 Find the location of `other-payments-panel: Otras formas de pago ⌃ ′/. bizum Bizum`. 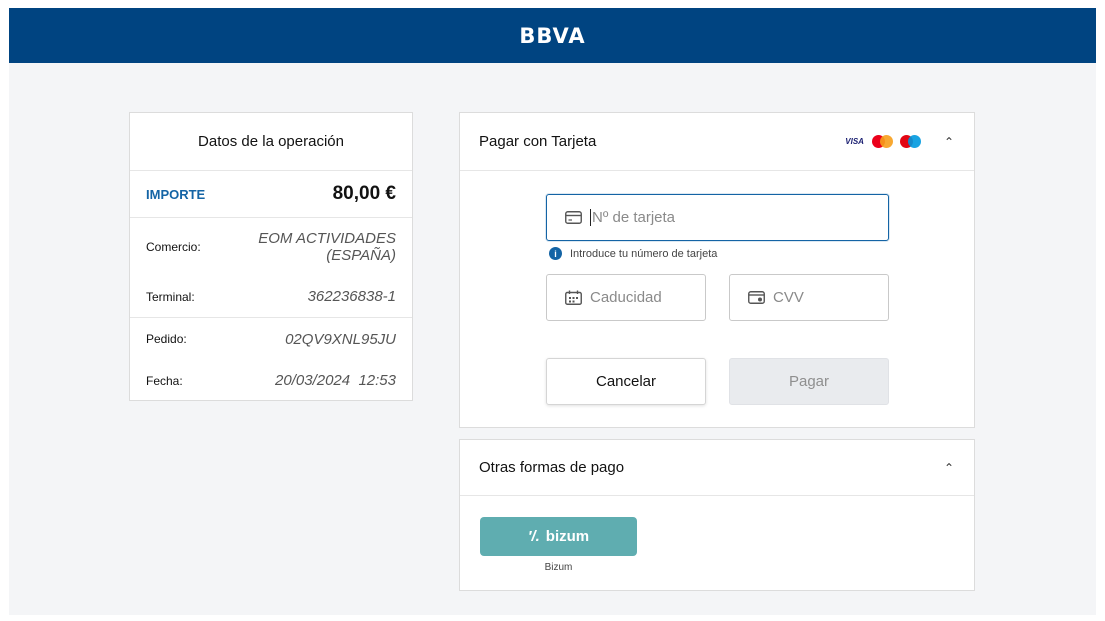

other-payments-panel: Otras formas de pago ⌃ ′/. bizum Bizum is located at coordinates (717, 515).